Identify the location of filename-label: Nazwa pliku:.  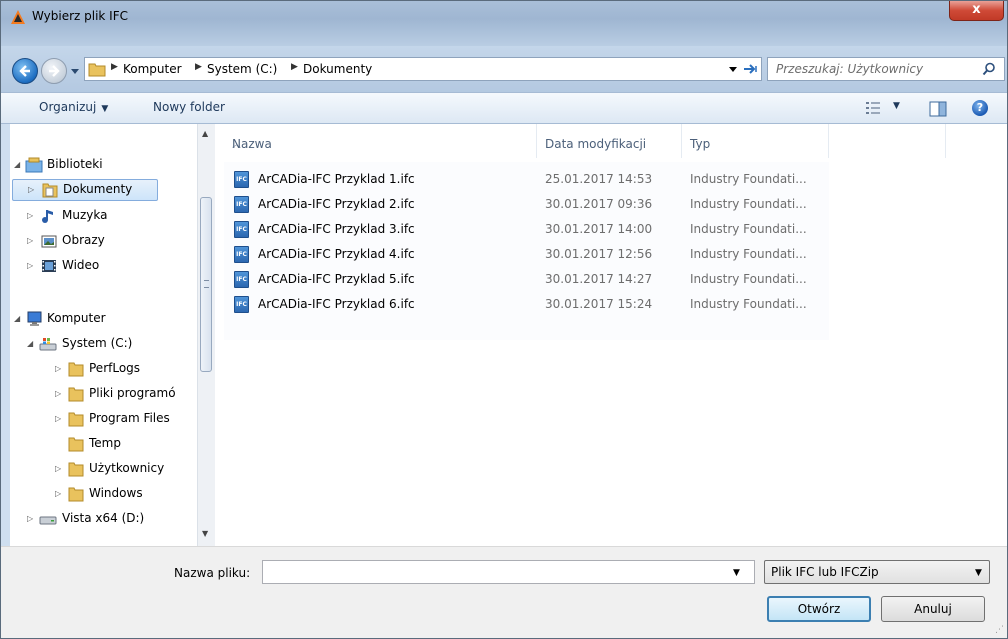
(212, 573).